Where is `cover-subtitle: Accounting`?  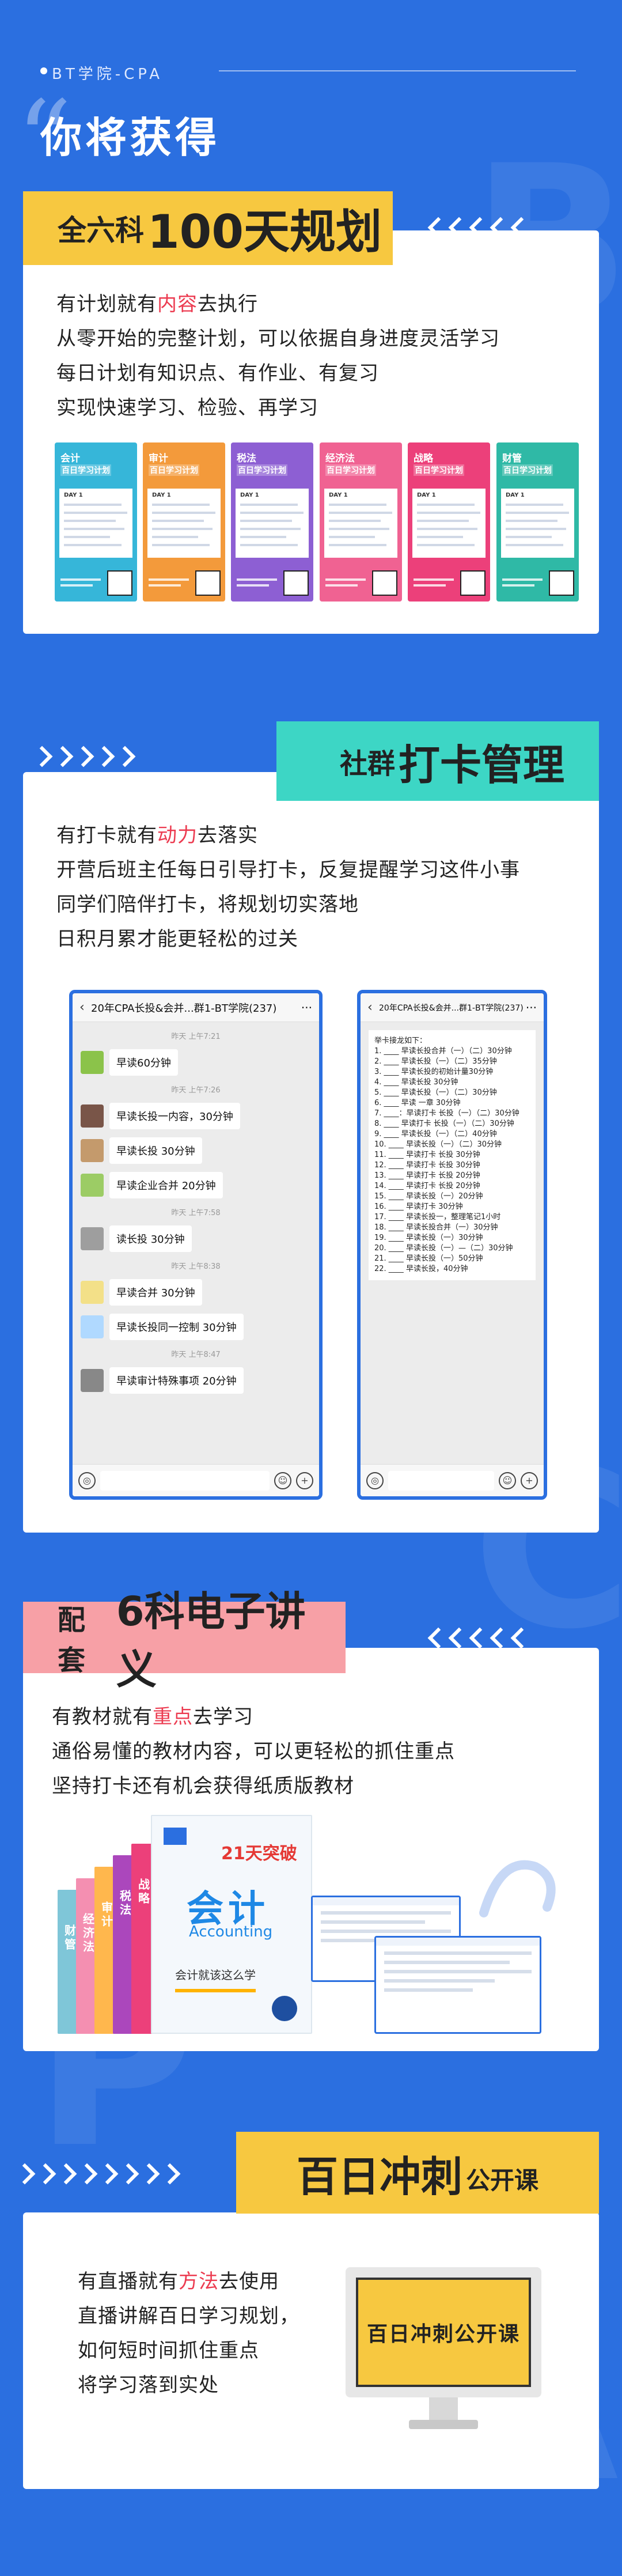 cover-subtitle: Accounting is located at coordinates (231, 1931).